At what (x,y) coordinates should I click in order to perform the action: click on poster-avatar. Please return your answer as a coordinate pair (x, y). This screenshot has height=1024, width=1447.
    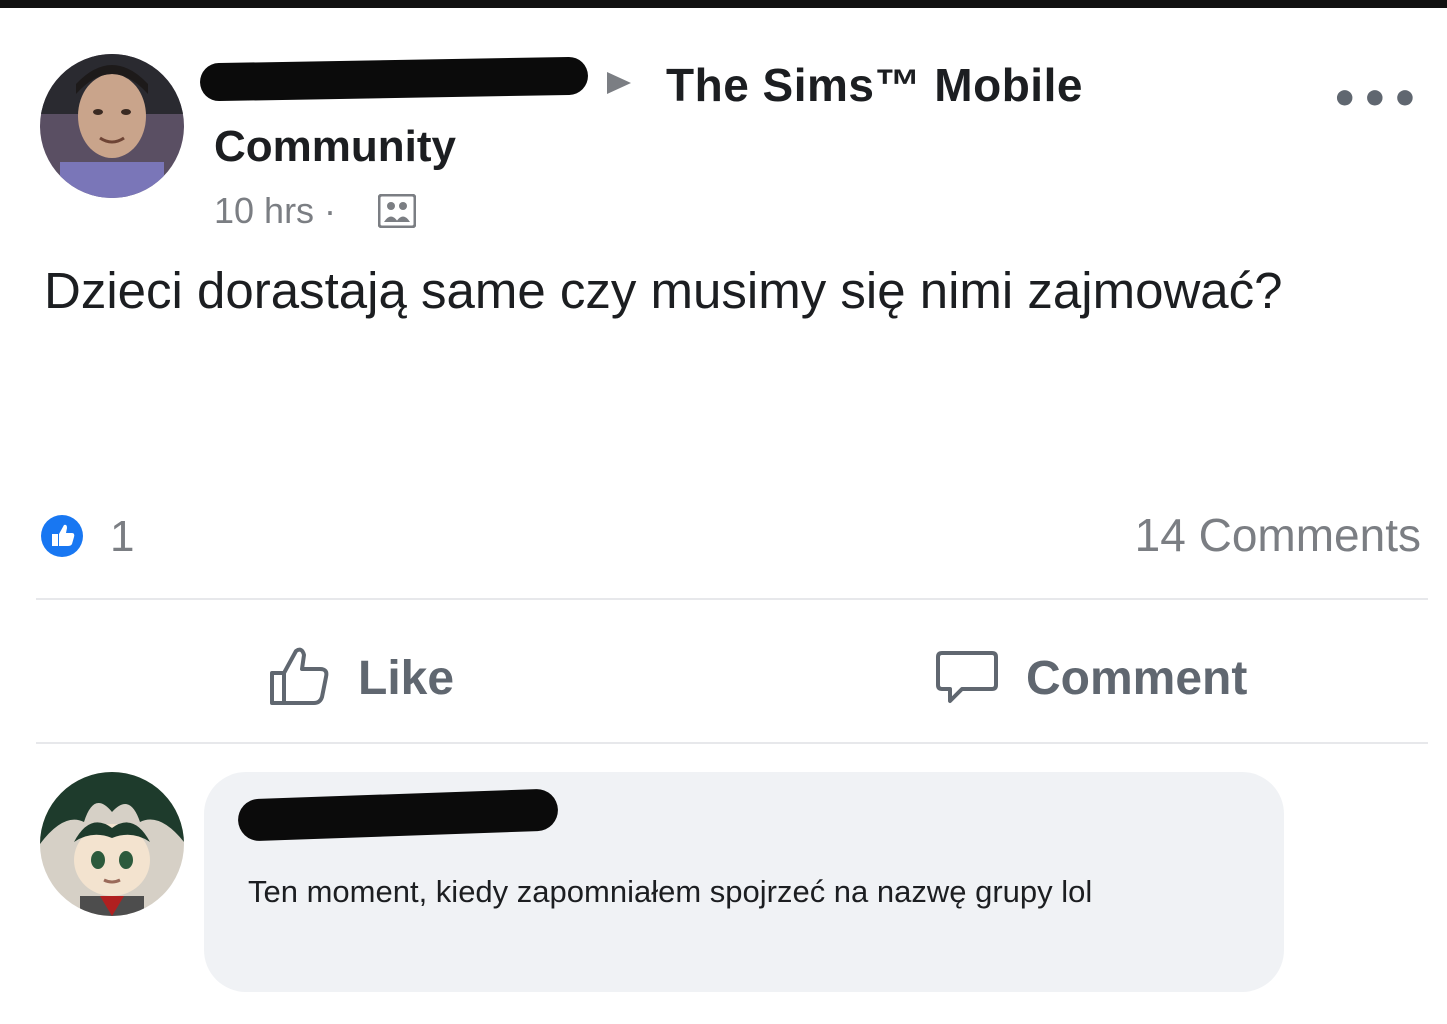
    Looking at the image, I should click on (112, 126).